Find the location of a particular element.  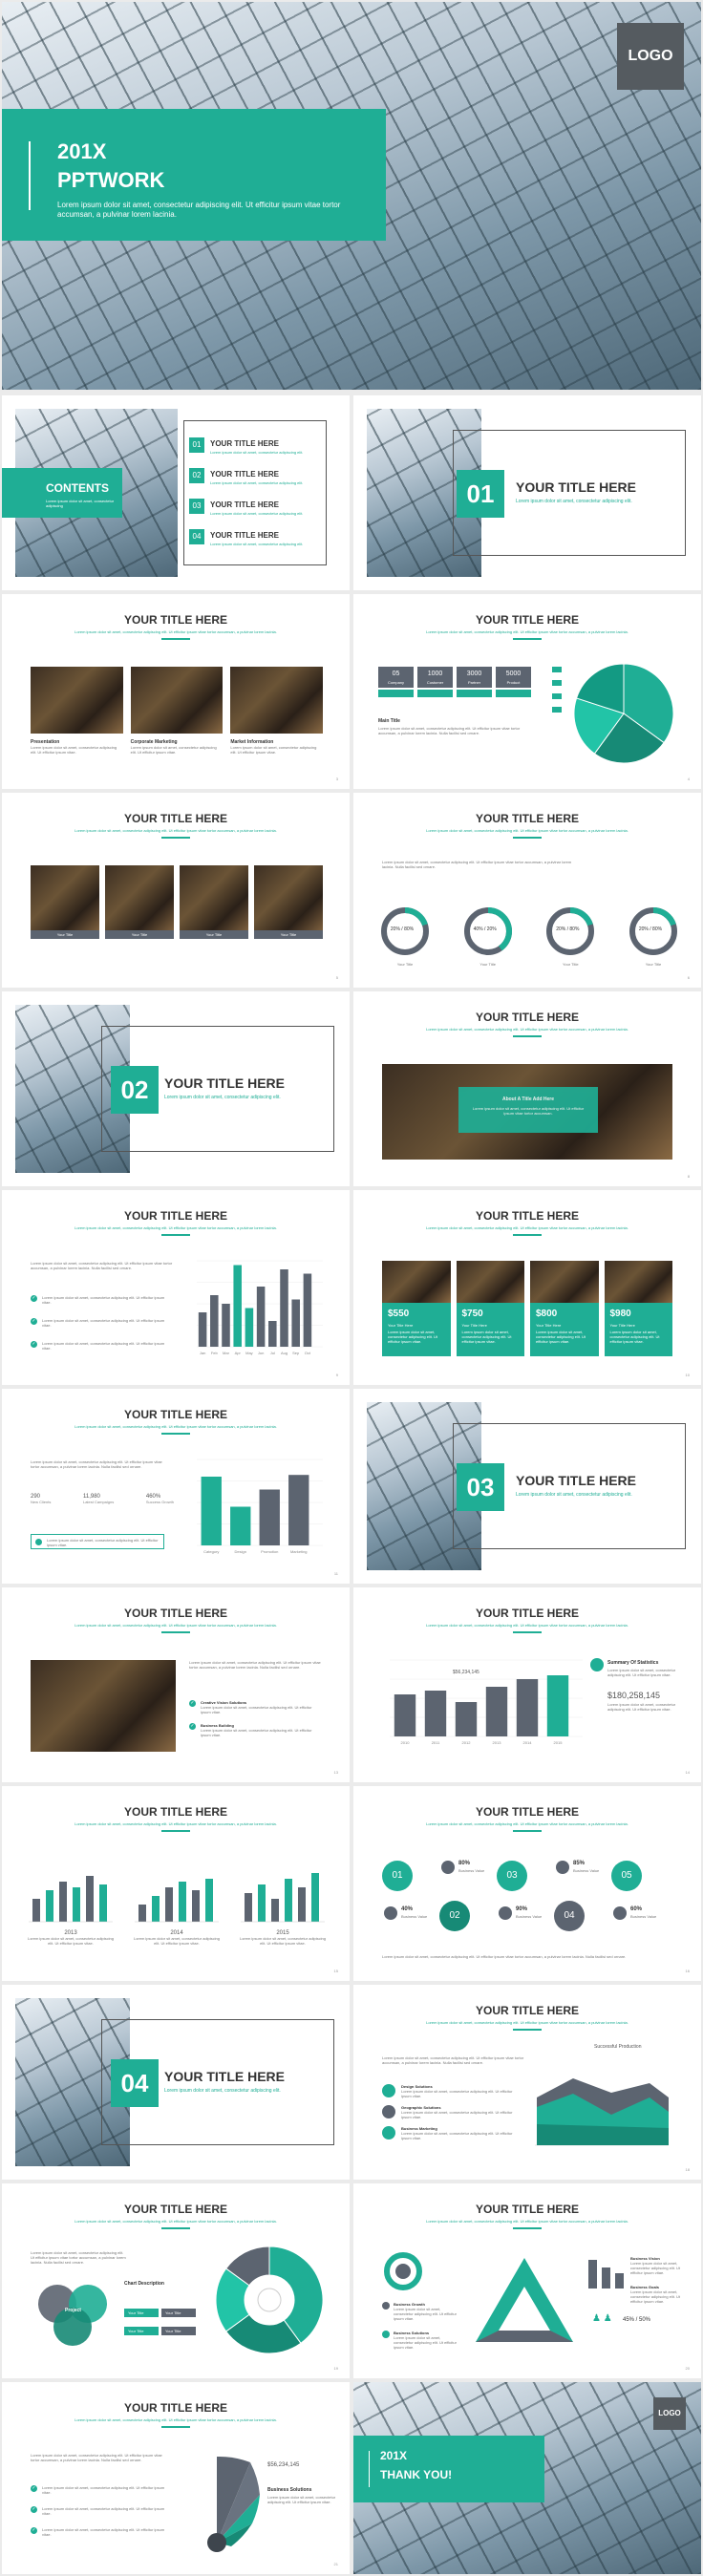

stat-label: Company is located at coordinates (396, 682).